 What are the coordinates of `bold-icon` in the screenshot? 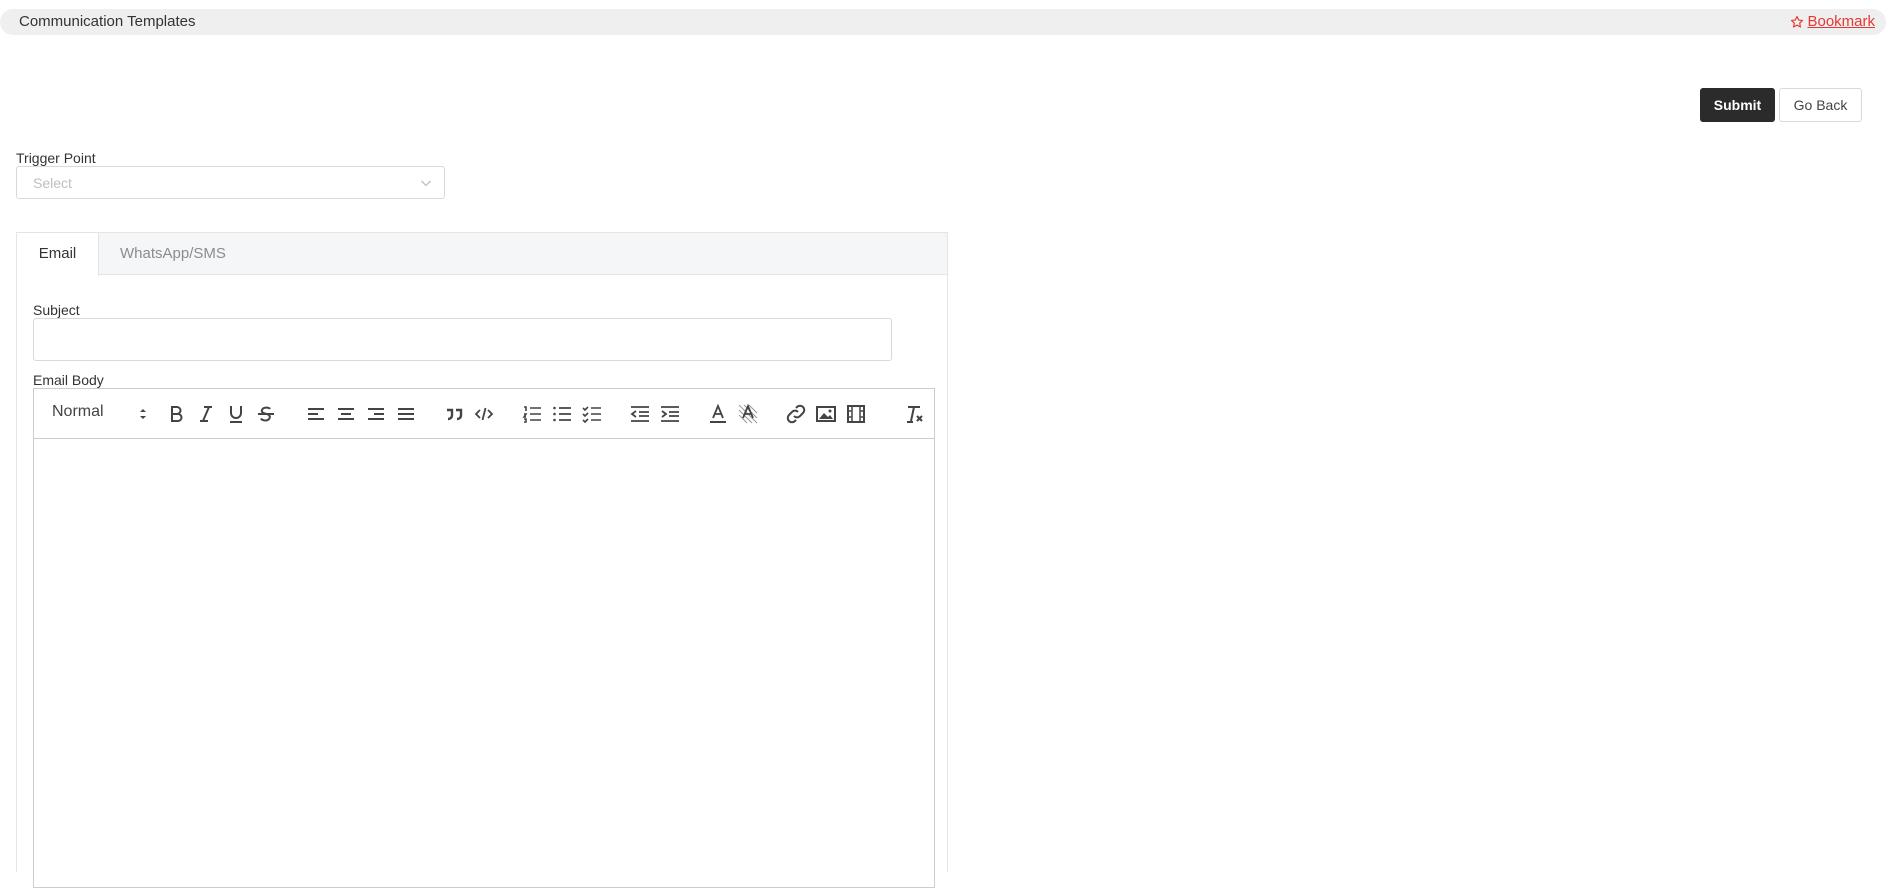 It's located at (177, 414).